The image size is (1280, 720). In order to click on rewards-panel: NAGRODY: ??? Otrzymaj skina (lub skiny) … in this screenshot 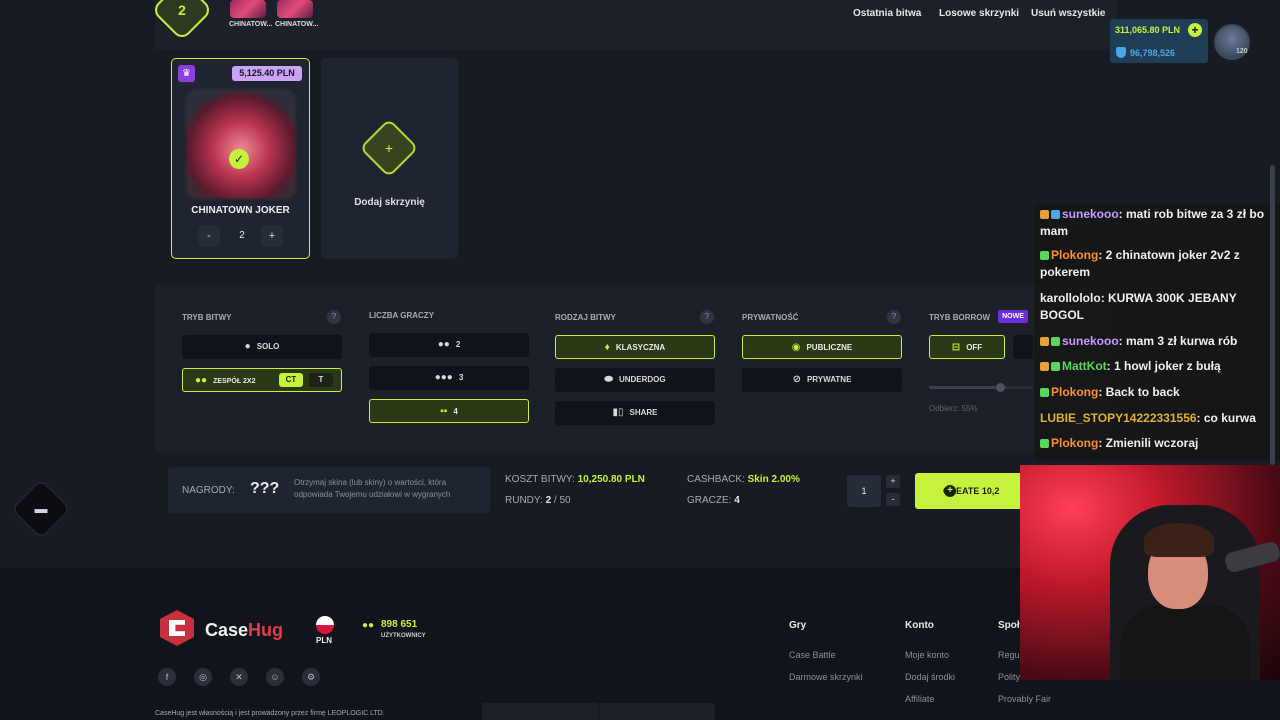, I will do `click(329, 490)`.